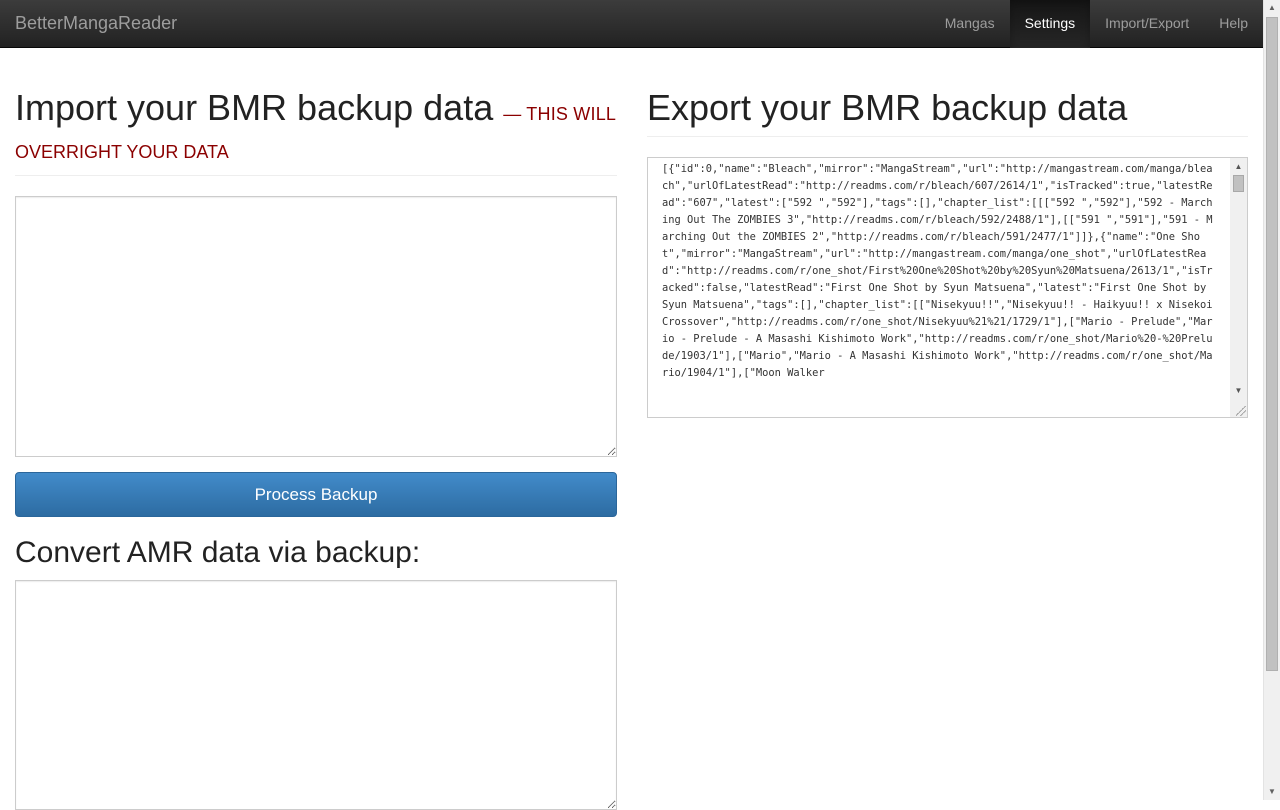 This screenshot has width=1280, height=810. I want to click on scroll-down-arrow-icon: ▼, so click(1238, 391).